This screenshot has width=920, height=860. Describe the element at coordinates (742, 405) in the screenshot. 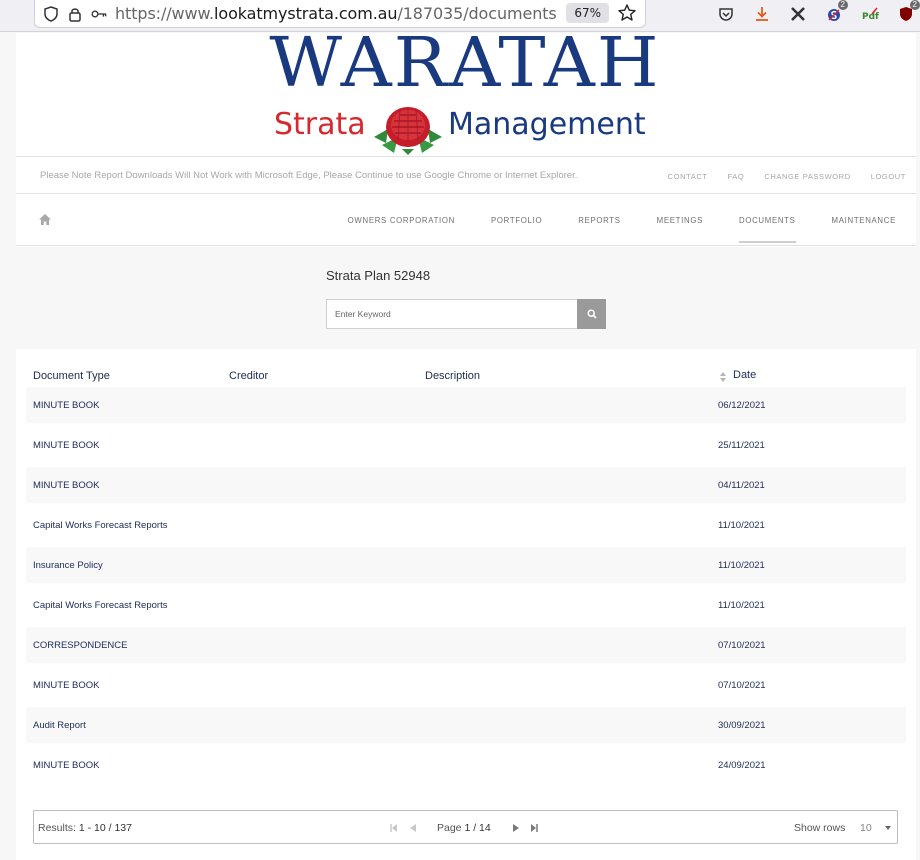

I see `cell-date: 06/12/2021` at that location.